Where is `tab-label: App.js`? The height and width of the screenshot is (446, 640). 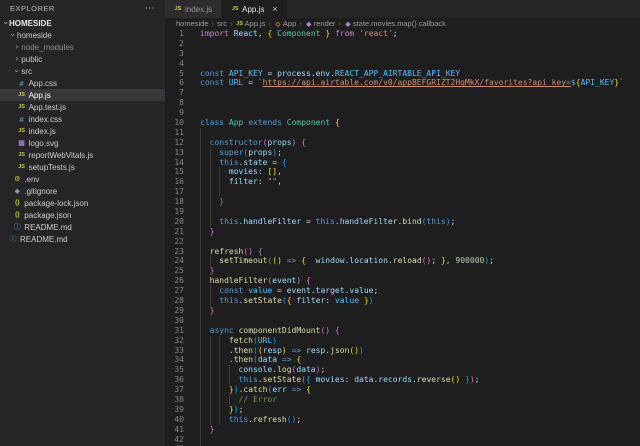
tab-label: App.js is located at coordinates (253, 9).